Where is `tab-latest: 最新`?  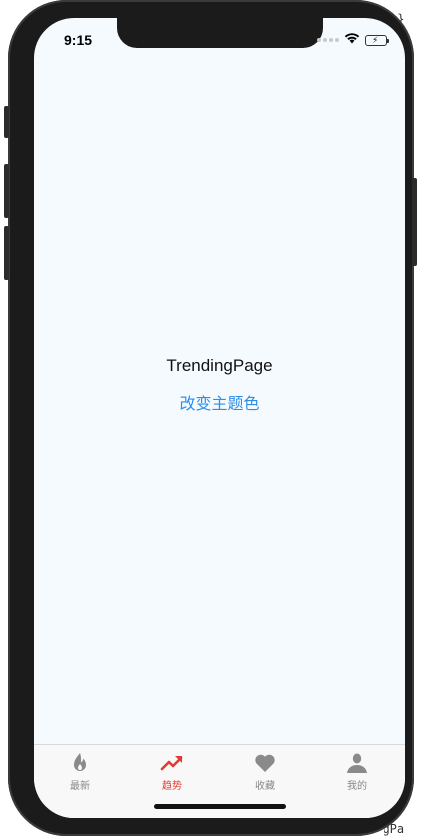 tab-latest: 最新 is located at coordinates (80, 771).